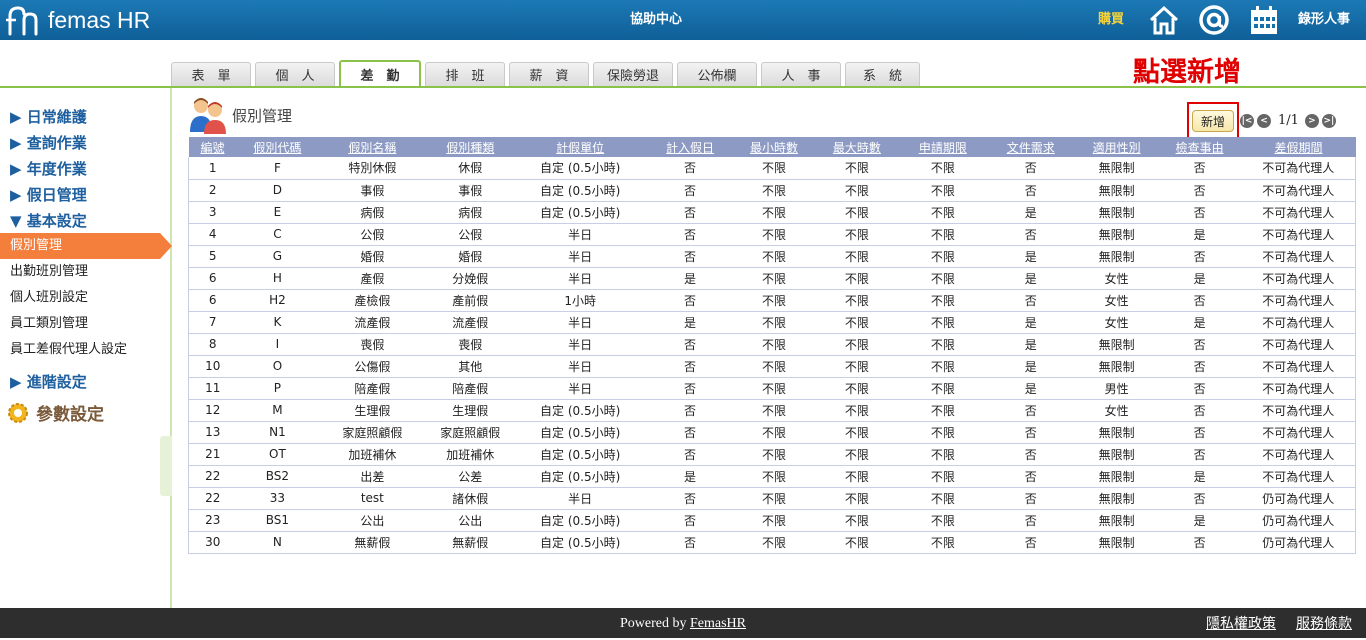 This screenshot has height=640, width=1366. What do you see at coordinates (372, 322) in the screenshot?
I see `cell-name: 流產假` at bounding box center [372, 322].